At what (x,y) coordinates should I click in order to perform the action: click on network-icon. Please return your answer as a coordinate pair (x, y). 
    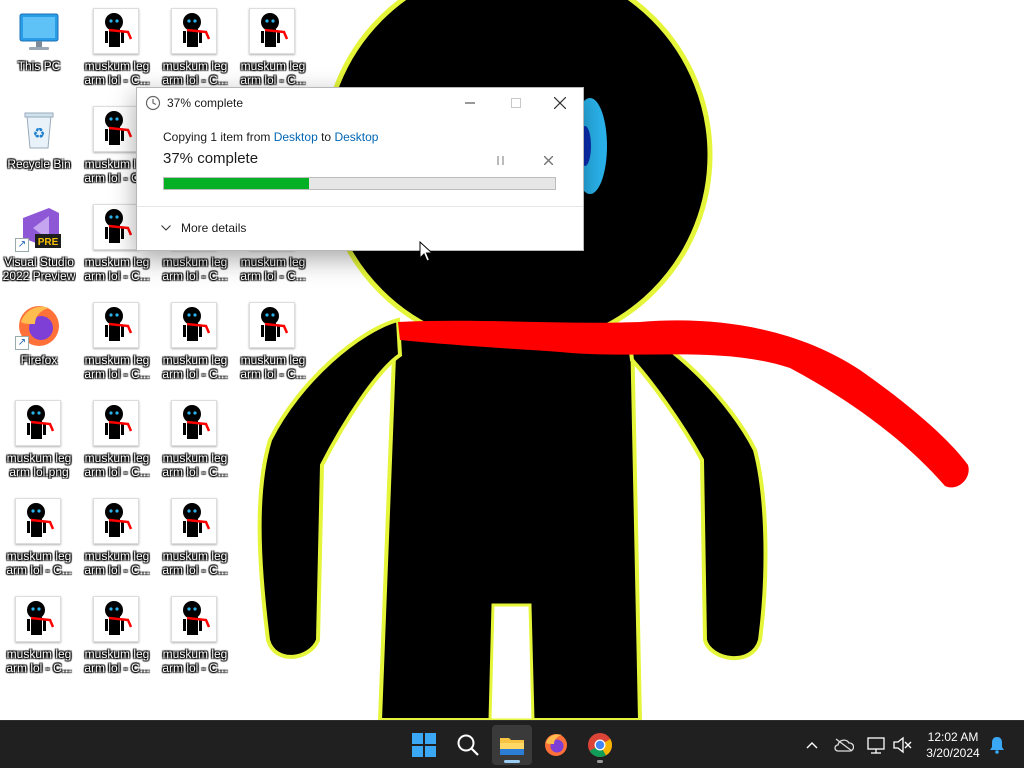
    Looking at the image, I should click on (876, 745).